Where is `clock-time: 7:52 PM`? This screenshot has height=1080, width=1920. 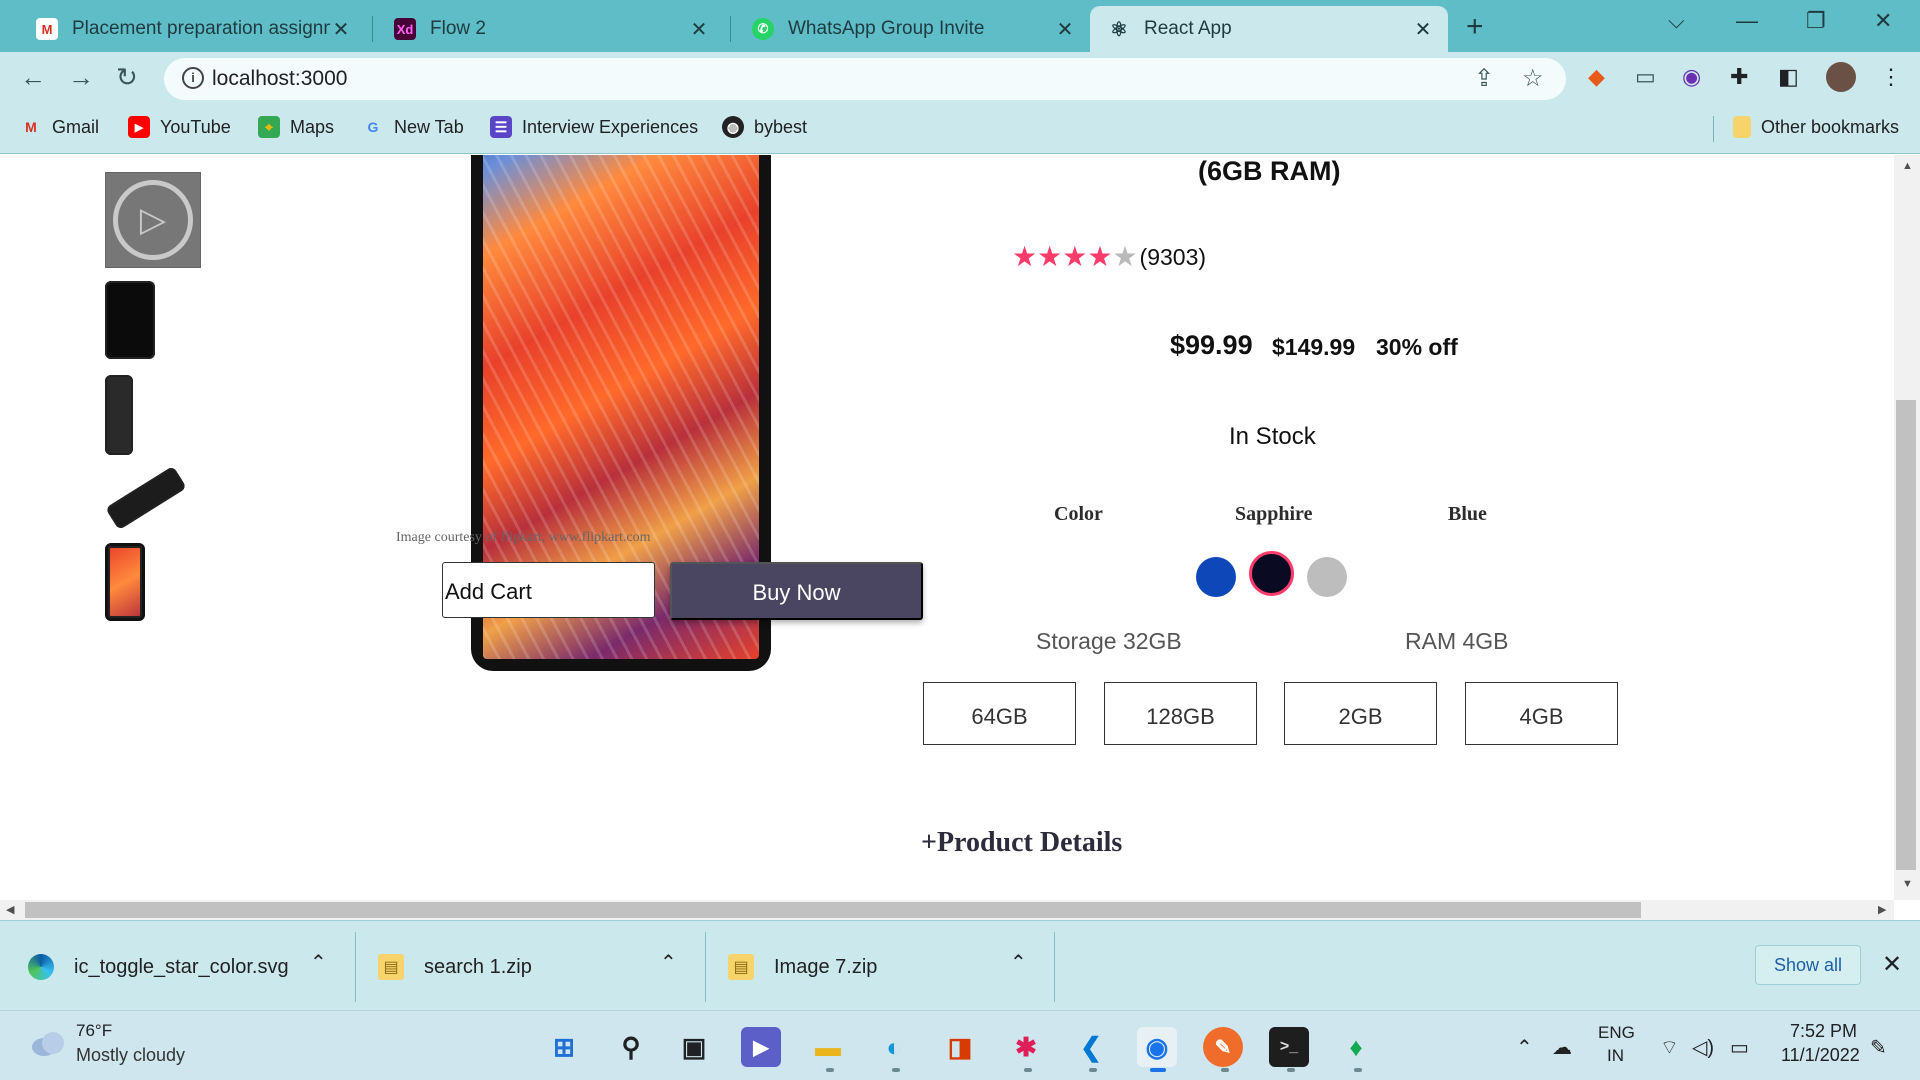
clock-time: 7:52 PM is located at coordinates (1823, 1031).